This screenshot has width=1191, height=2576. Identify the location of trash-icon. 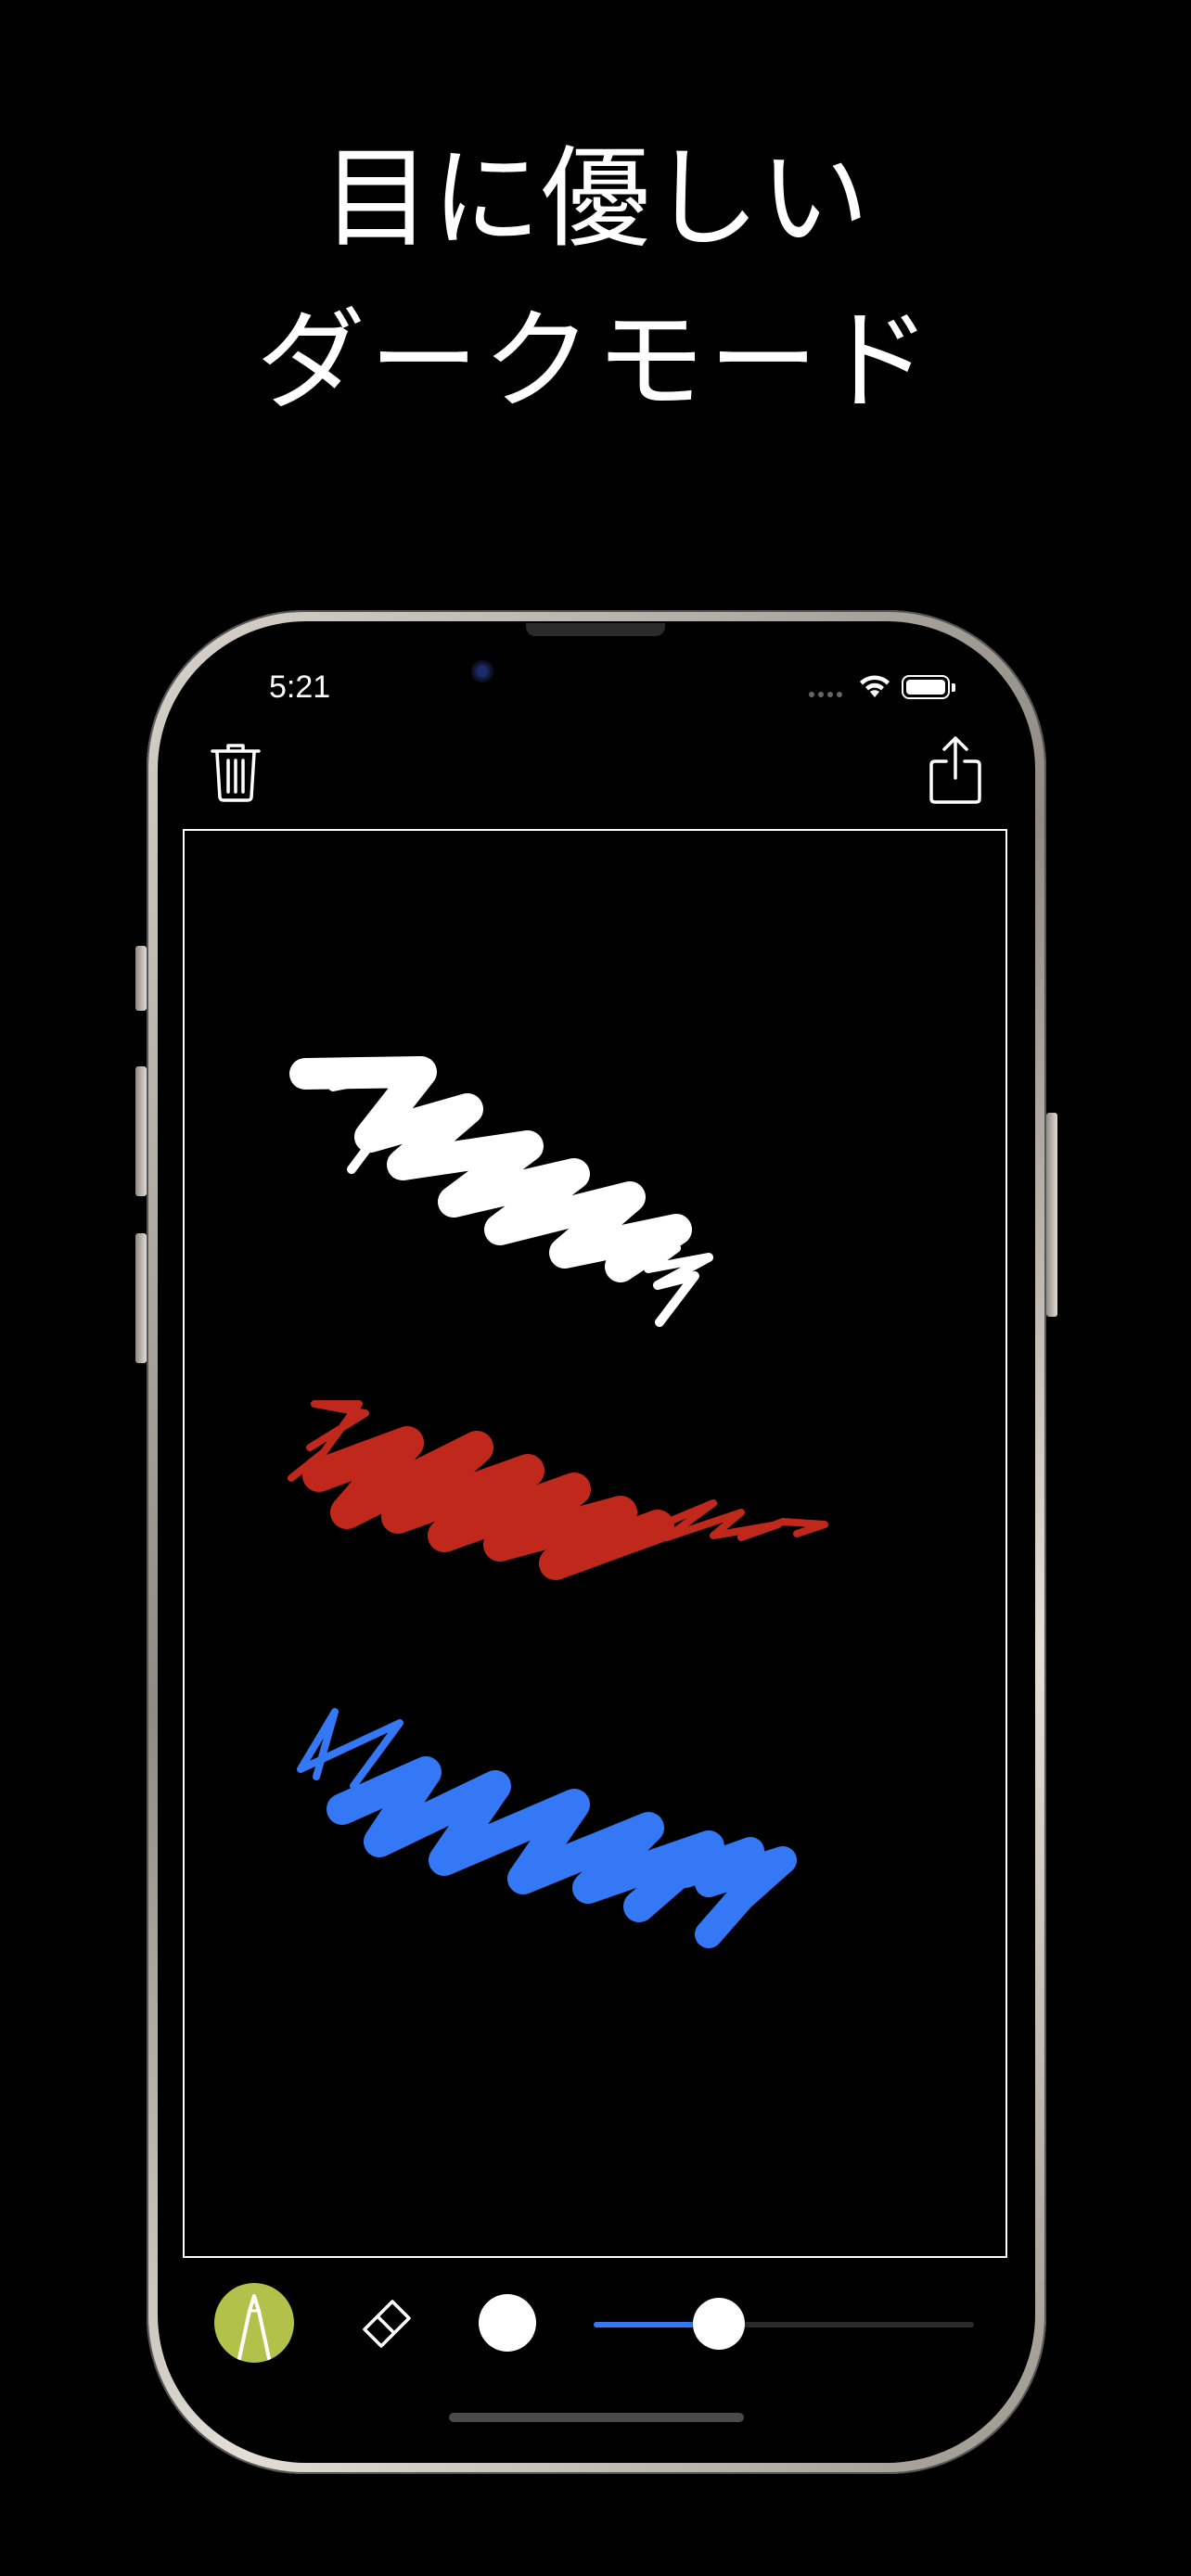
(236, 773).